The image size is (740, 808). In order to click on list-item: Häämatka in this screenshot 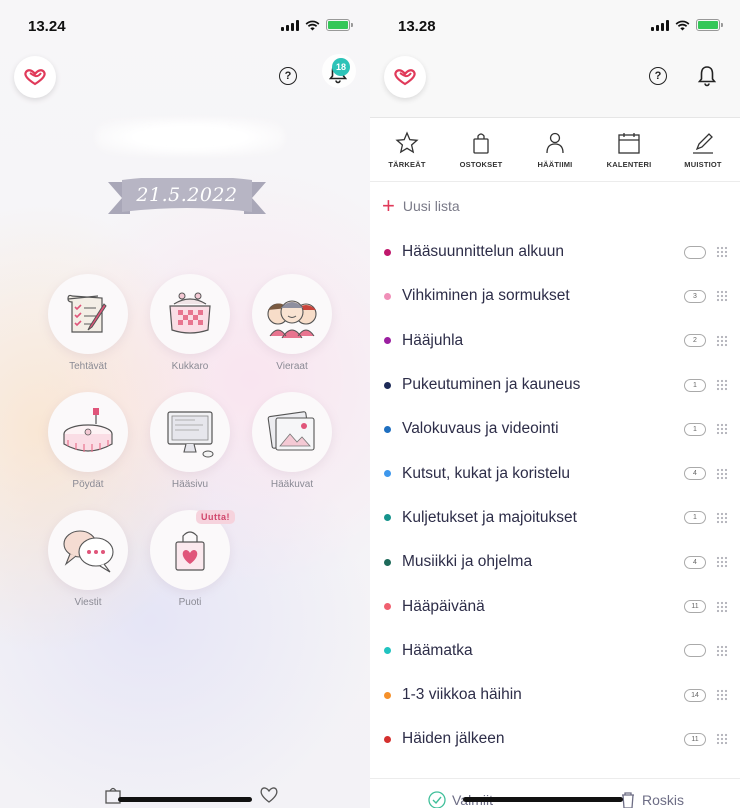, I will do `click(555, 651)`.